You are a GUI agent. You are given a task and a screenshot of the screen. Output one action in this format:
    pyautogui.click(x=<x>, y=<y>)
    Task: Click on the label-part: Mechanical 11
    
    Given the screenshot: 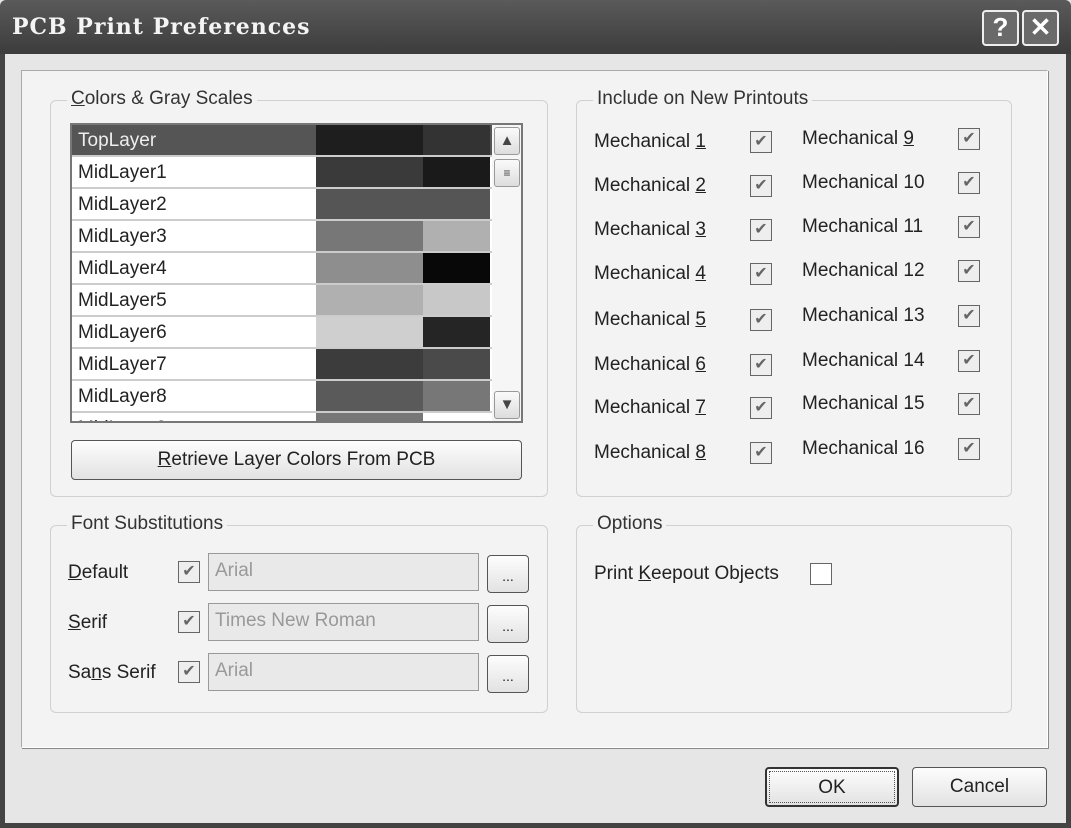 What is the action you would take?
    pyautogui.click(x=863, y=226)
    